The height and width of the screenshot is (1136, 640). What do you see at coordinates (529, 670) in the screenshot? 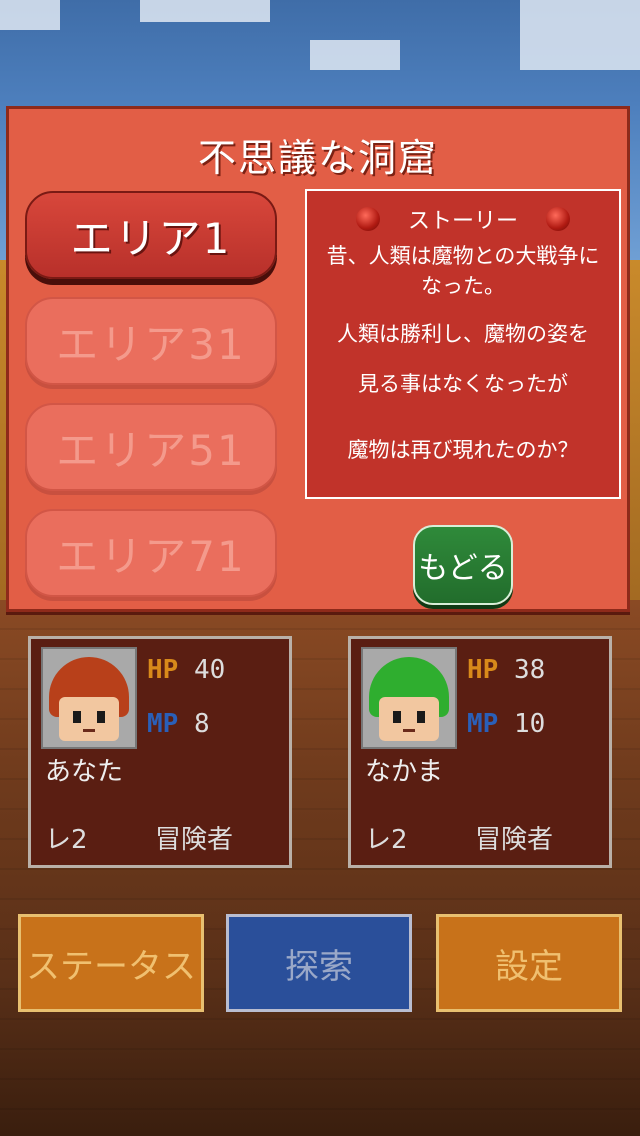
I see `hp-value: 38` at bounding box center [529, 670].